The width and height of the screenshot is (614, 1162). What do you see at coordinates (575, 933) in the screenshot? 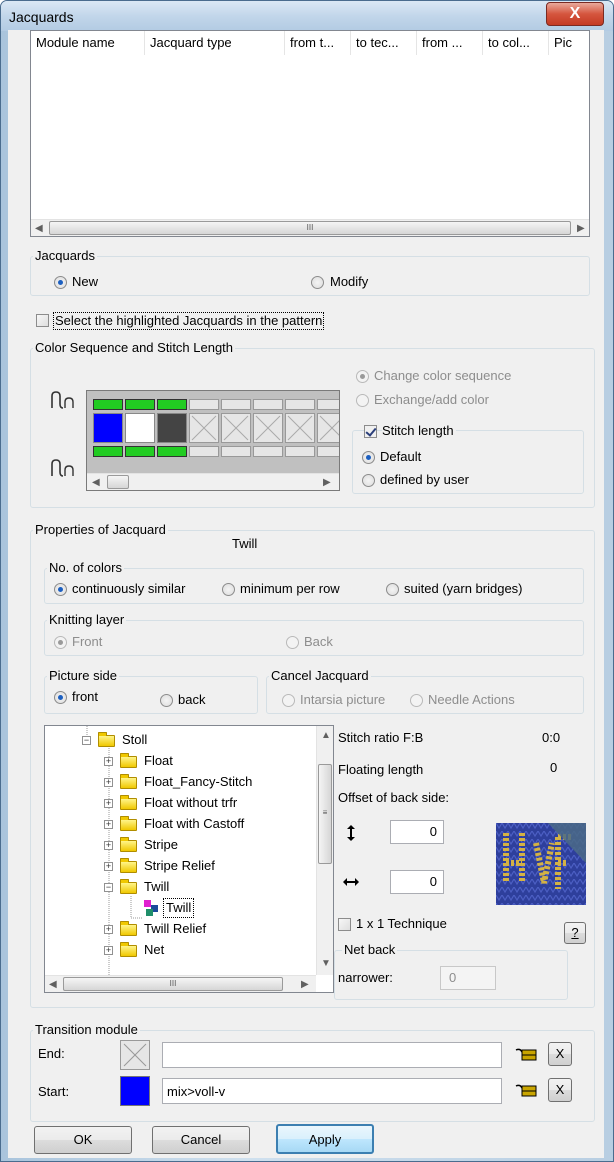
I see `help-button: ?` at bounding box center [575, 933].